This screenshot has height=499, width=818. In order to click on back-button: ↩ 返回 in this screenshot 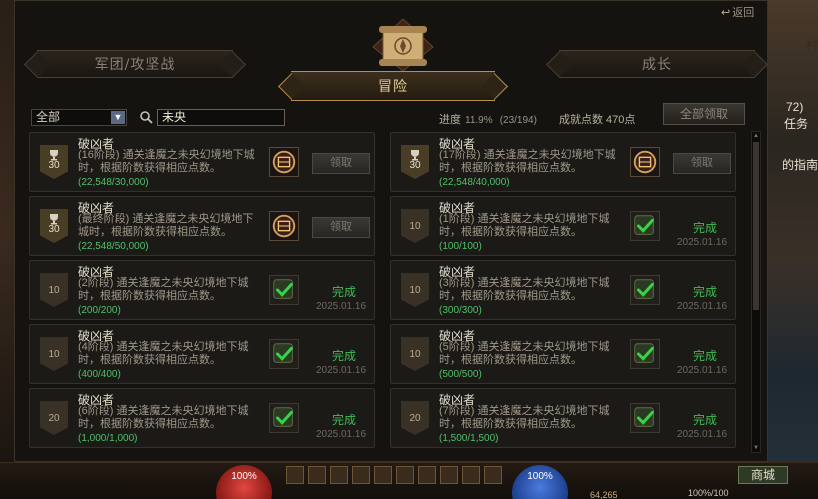, I will do `click(737, 12)`.